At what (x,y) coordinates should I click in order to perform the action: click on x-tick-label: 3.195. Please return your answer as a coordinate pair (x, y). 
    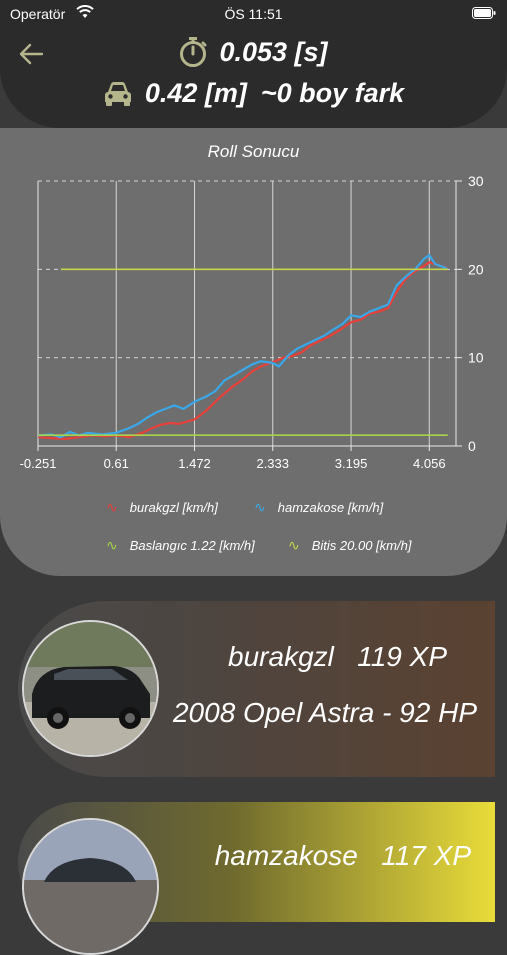
    Looking at the image, I should click on (351, 463).